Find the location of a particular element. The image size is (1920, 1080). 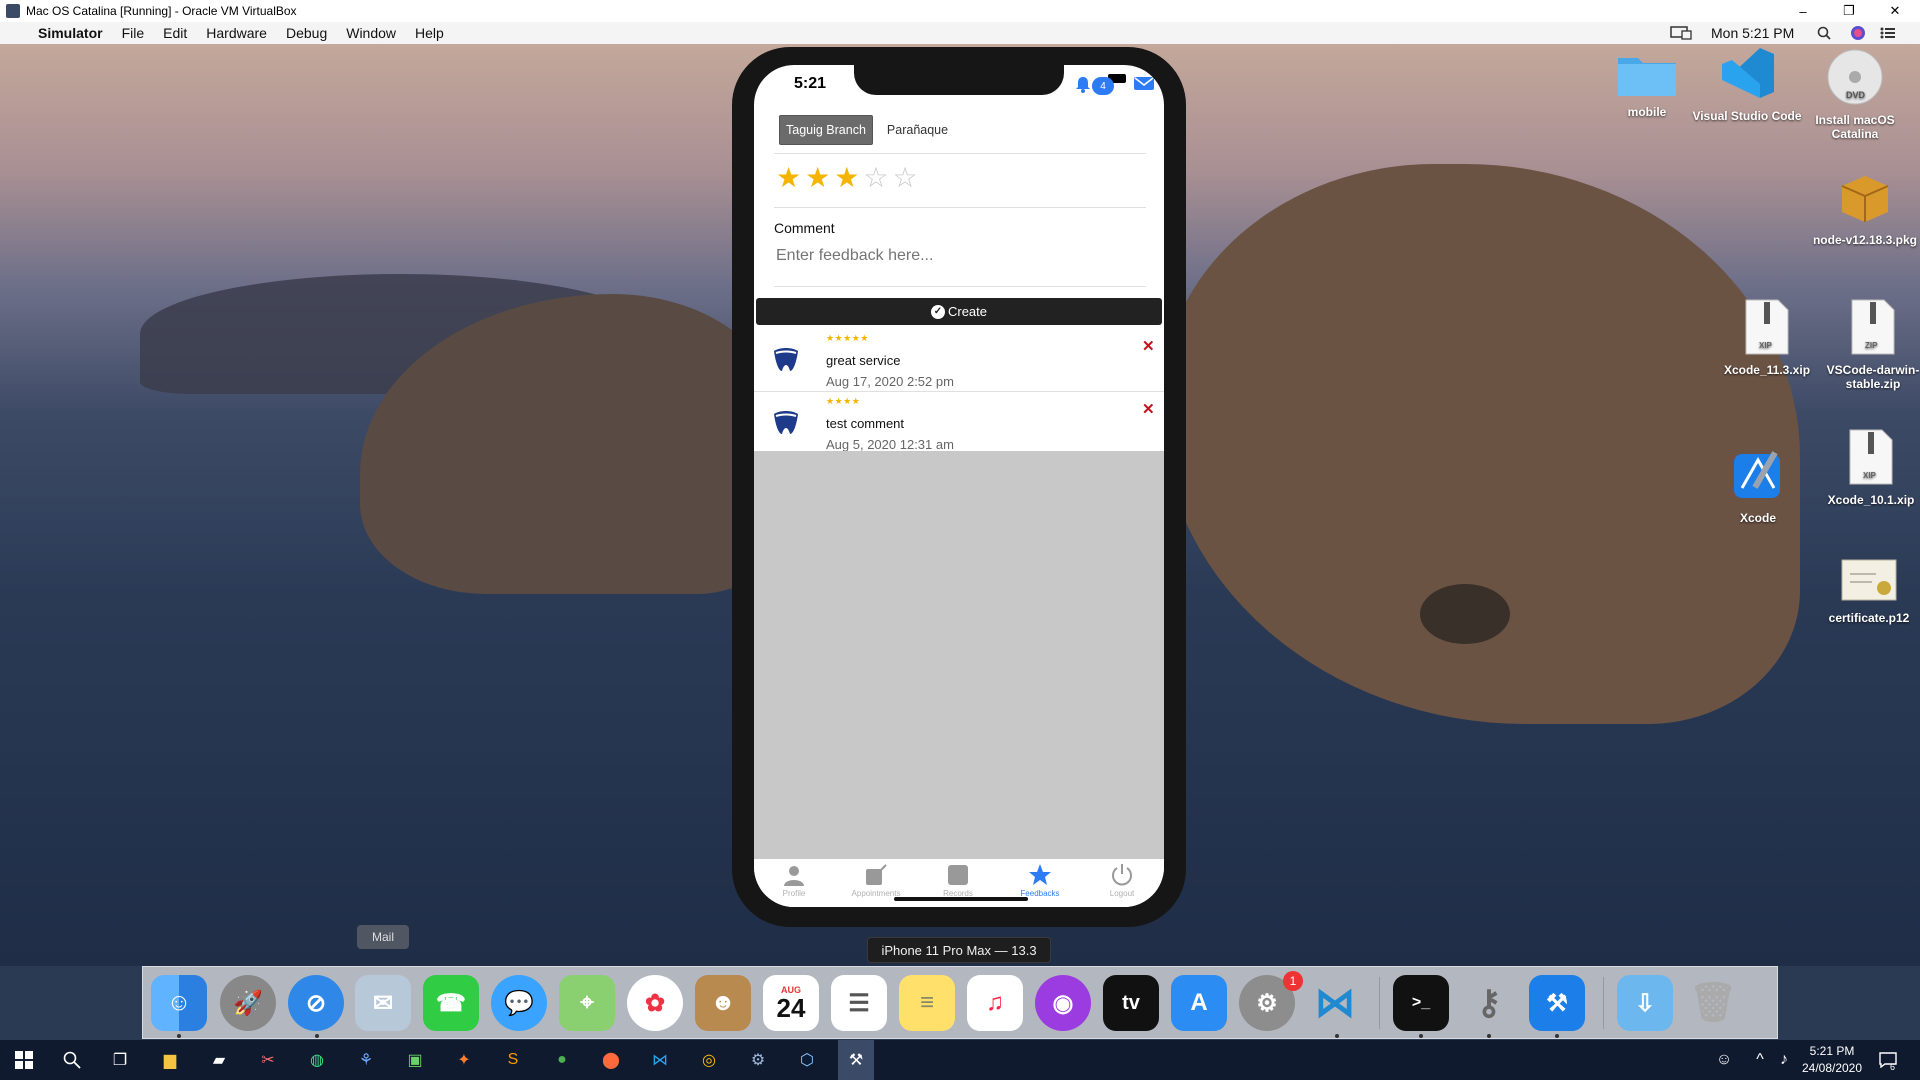

chrome-icon: ◎ is located at coordinates (709, 1060).